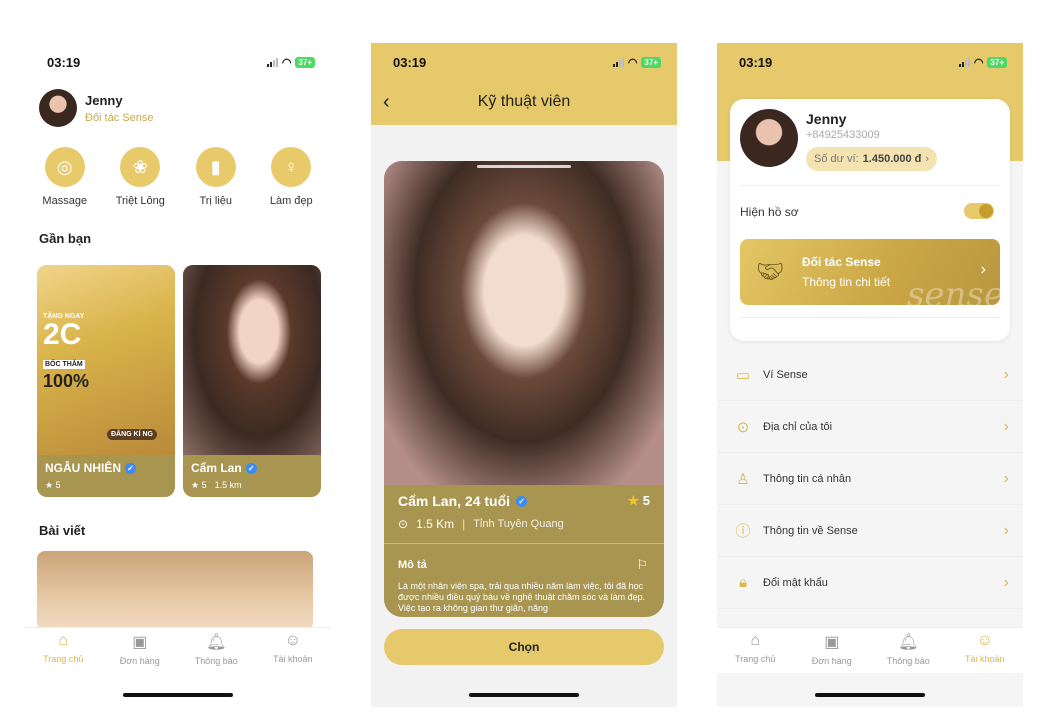 The height and width of the screenshot is (720, 1052). I want to click on menu-item-personal-info: ♙ Thông tin cá nhân ›, so click(870, 479).